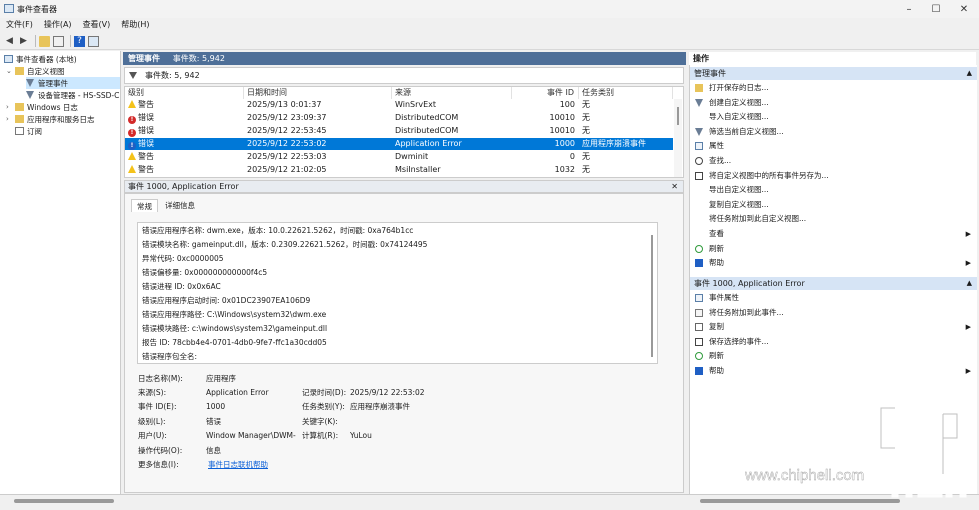 The image size is (979, 510). What do you see at coordinates (833, 234) in the screenshot?
I see `action-item: 查看 ▶` at bounding box center [833, 234].